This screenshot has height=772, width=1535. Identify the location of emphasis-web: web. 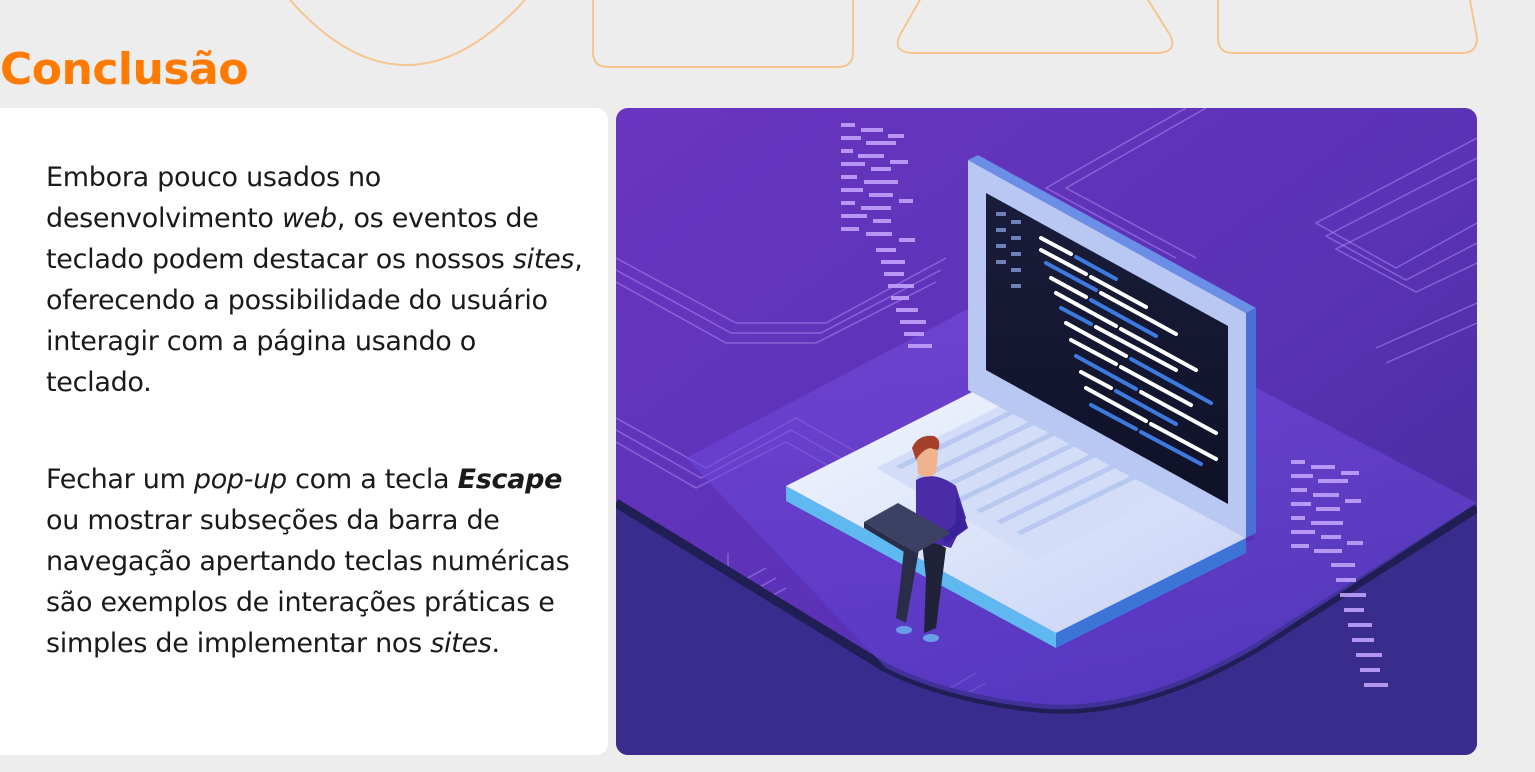
(309, 218).